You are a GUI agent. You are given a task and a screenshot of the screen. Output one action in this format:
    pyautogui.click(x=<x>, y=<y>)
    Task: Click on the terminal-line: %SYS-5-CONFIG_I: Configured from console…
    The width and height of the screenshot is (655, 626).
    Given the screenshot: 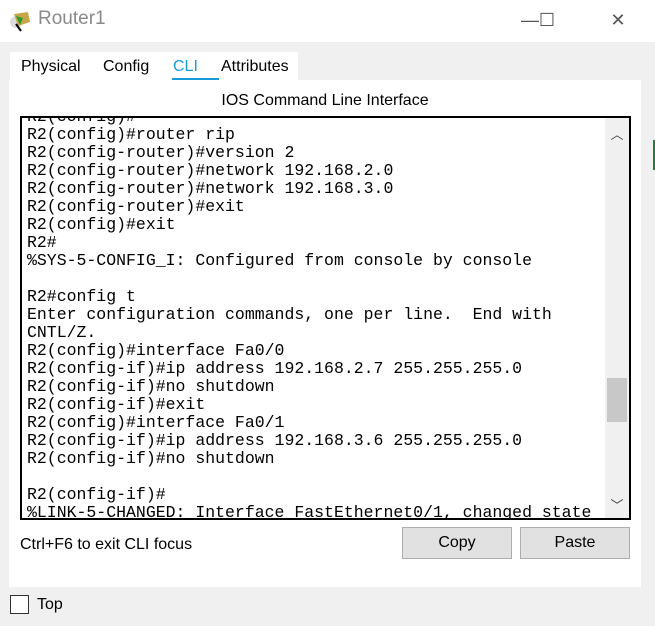 What is the action you would take?
    pyautogui.click(x=279, y=260)
    